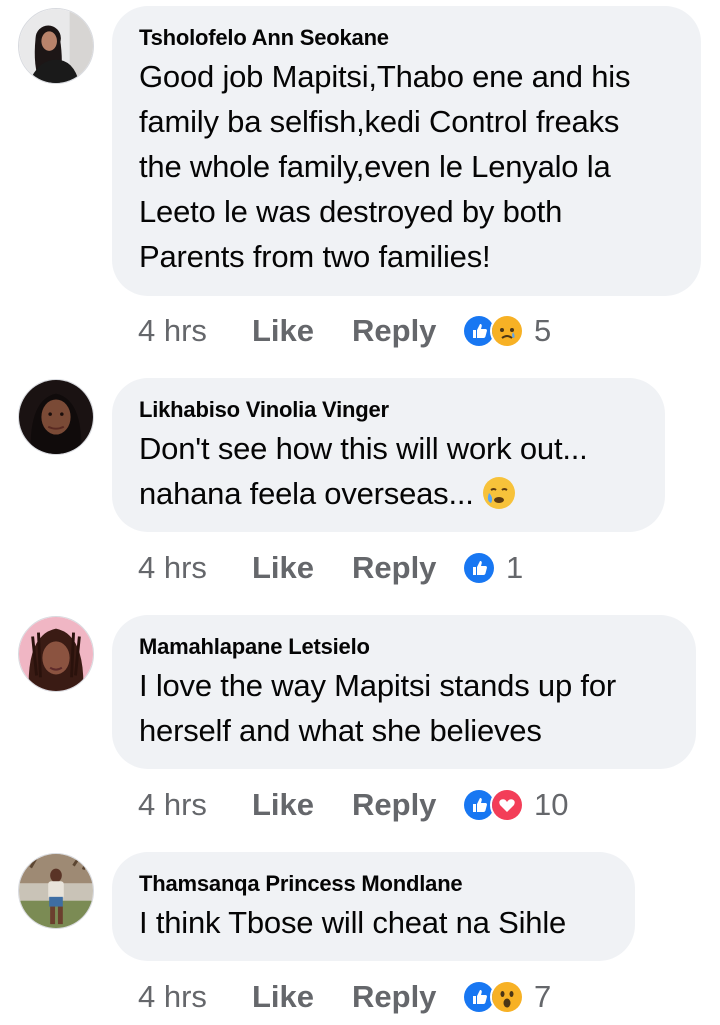  Describe the element at coordinates (373, 884) in the screenshot. I see `comment-author: Thamsanqa Princess Mondlane` at that location.